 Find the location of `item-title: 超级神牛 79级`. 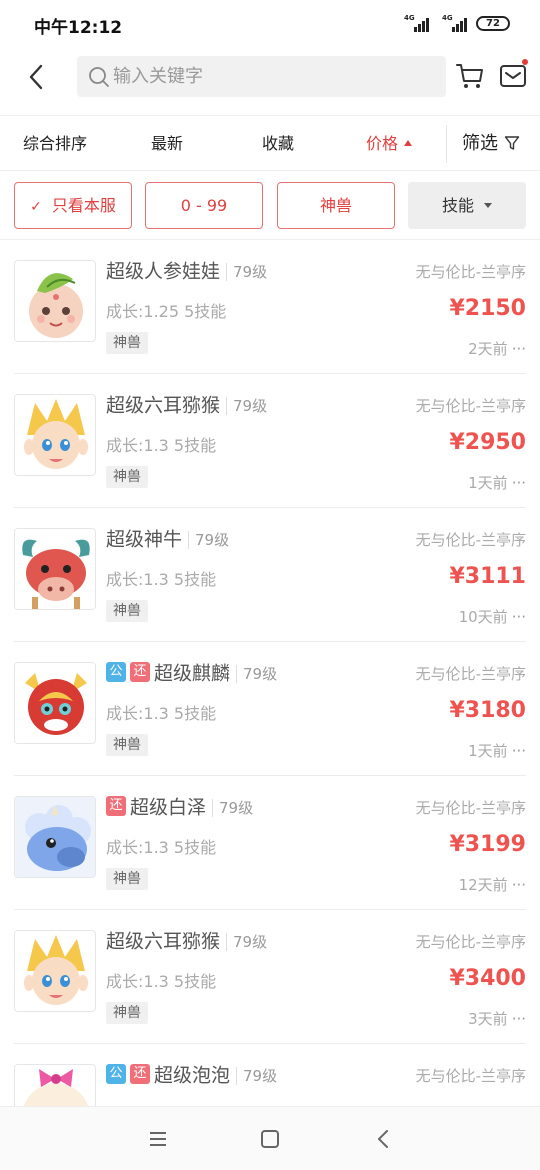

item-title: 超级神牛 79级 is located at coordinates (168, 539).